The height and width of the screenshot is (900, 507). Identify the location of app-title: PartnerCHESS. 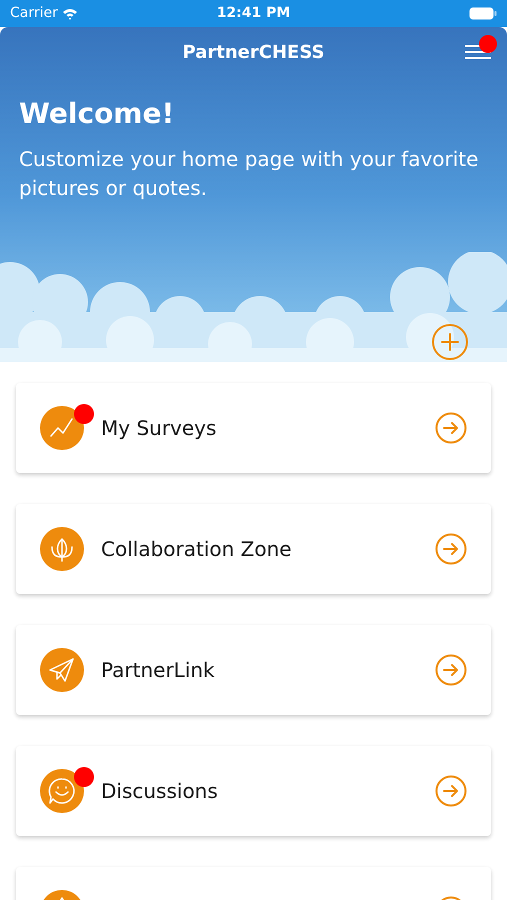
(253, 52).